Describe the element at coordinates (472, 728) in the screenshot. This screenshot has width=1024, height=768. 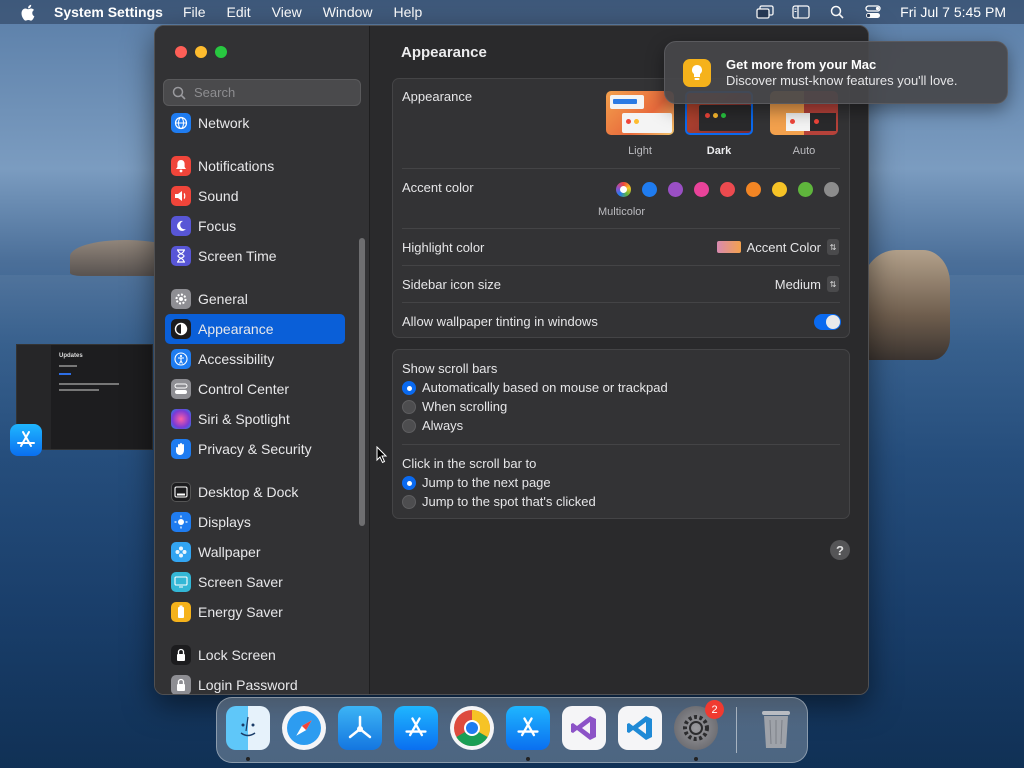
I see `dock-chrome` at that location.